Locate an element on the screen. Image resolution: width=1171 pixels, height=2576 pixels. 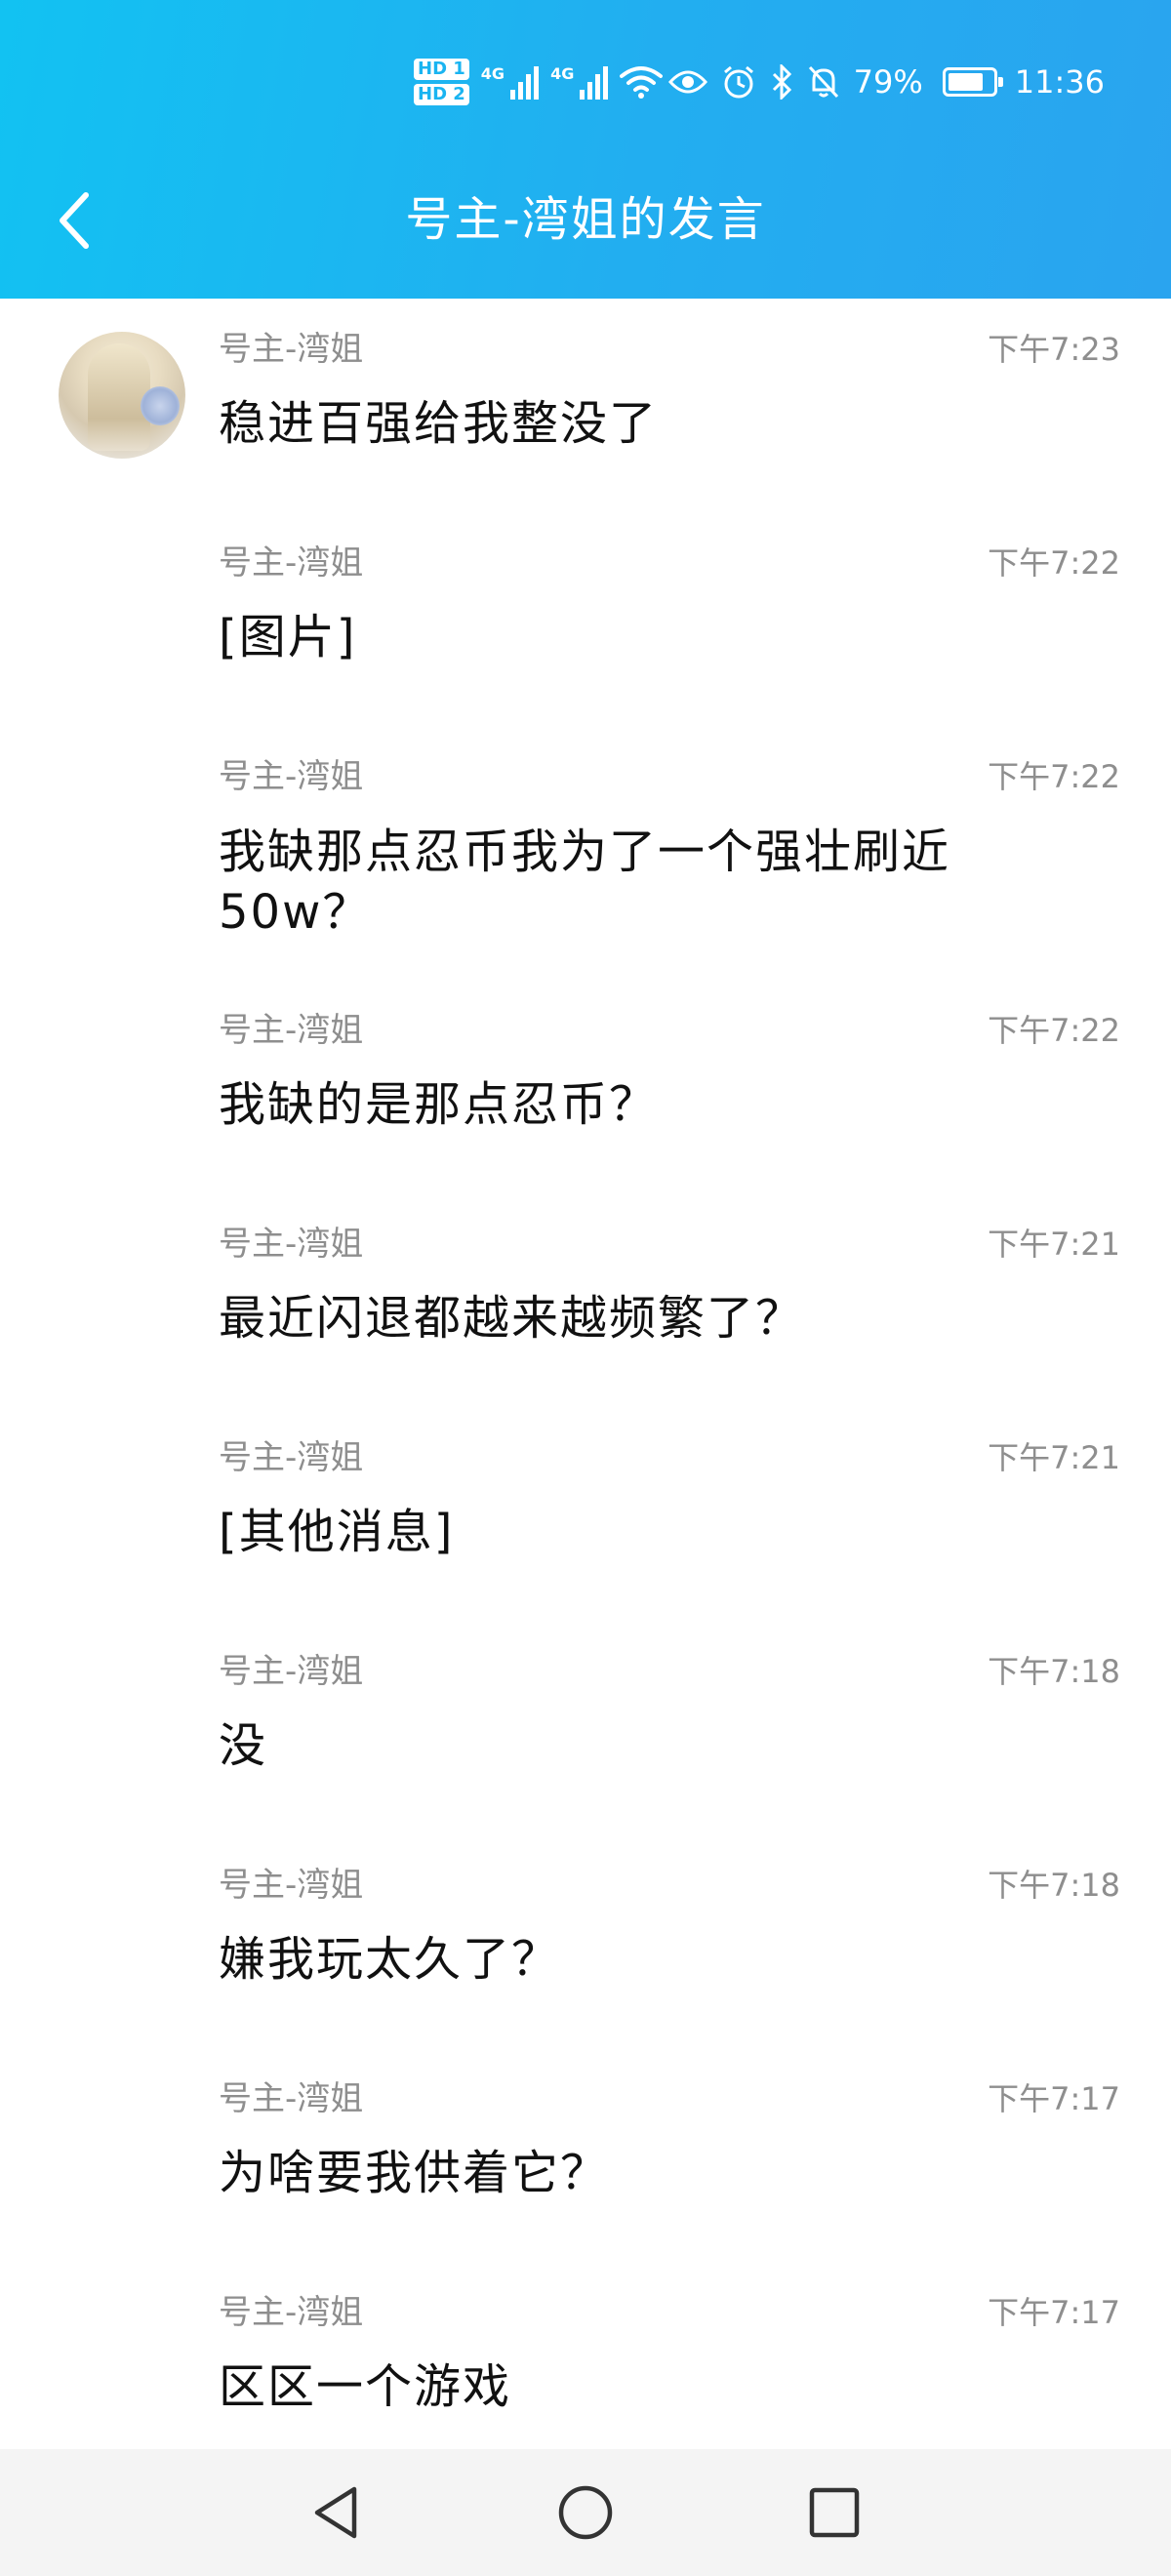
hd1-badge: HD 1 is located at coordinates (441, 69).